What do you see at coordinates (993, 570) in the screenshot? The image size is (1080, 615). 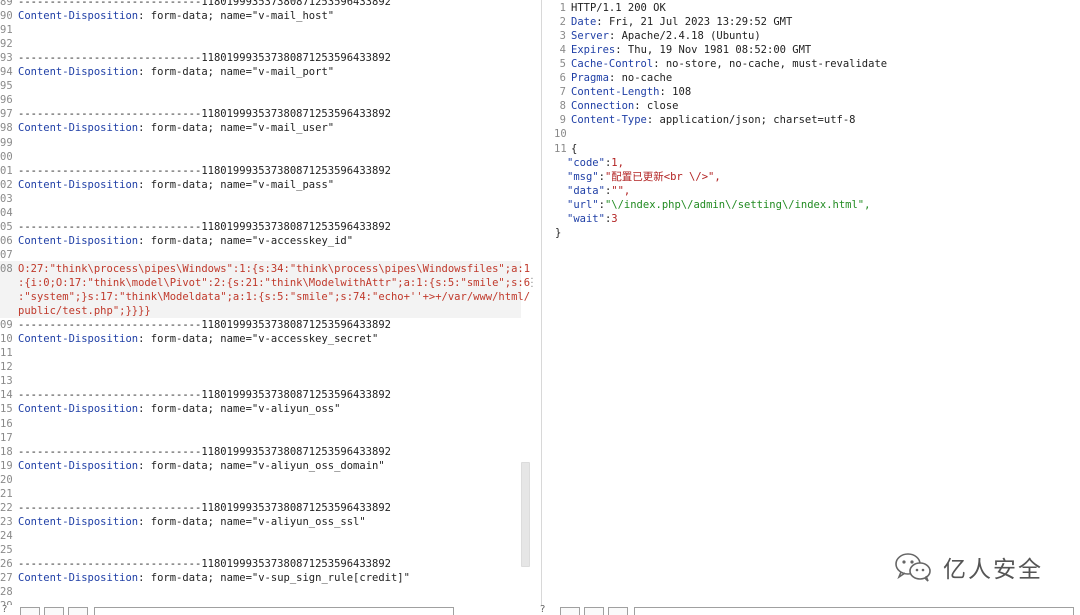 I see `watermark-text: 亿人安全` at bounding box center [993, 570].